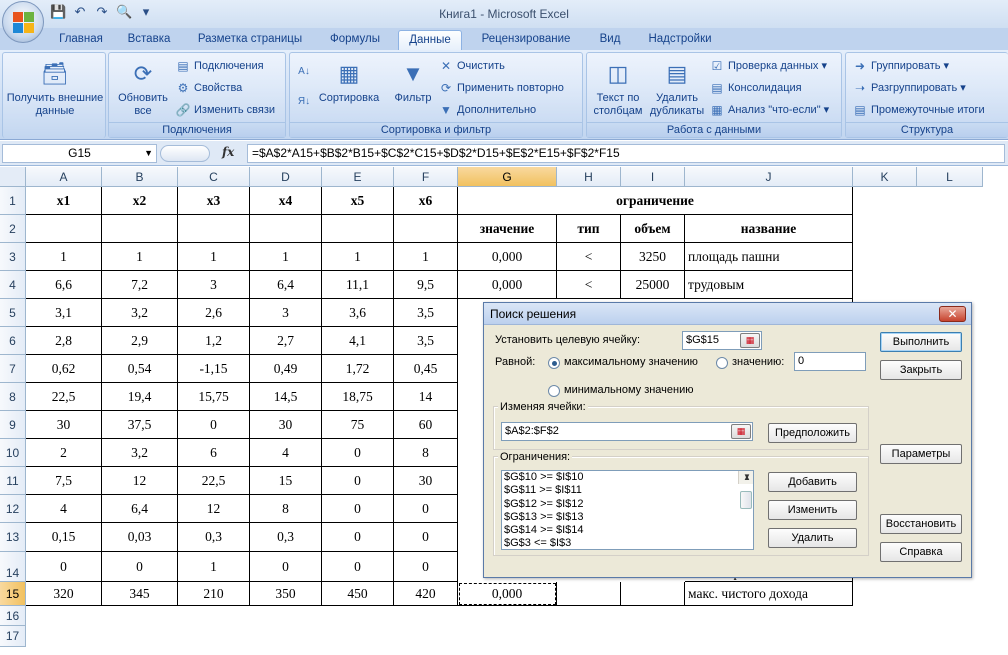 The image size is (1008, 655). What do you see at coordinates (55, 88) in the screenshot?
I see `get-external-data-button: 🗃 Получить внешние данные` at bounding box center [55, 88].